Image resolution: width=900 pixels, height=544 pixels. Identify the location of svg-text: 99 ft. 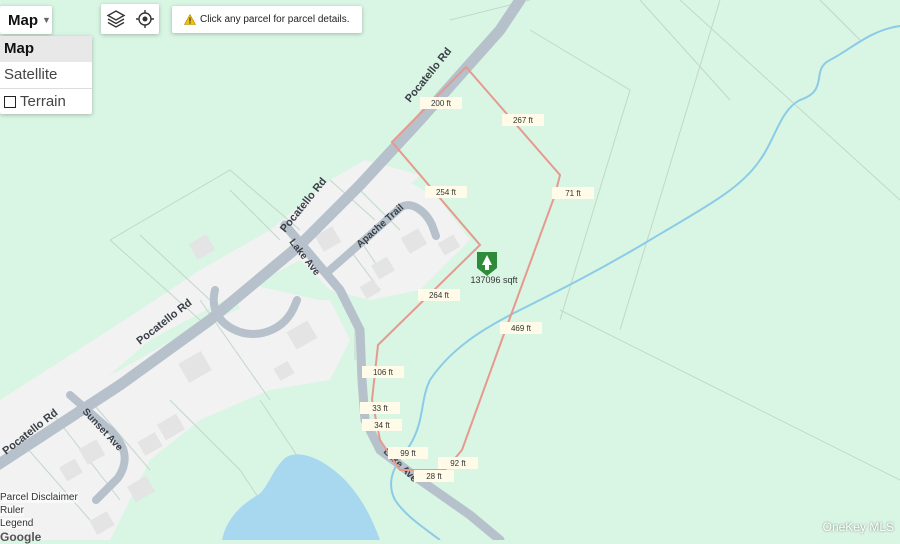
(408, 453).